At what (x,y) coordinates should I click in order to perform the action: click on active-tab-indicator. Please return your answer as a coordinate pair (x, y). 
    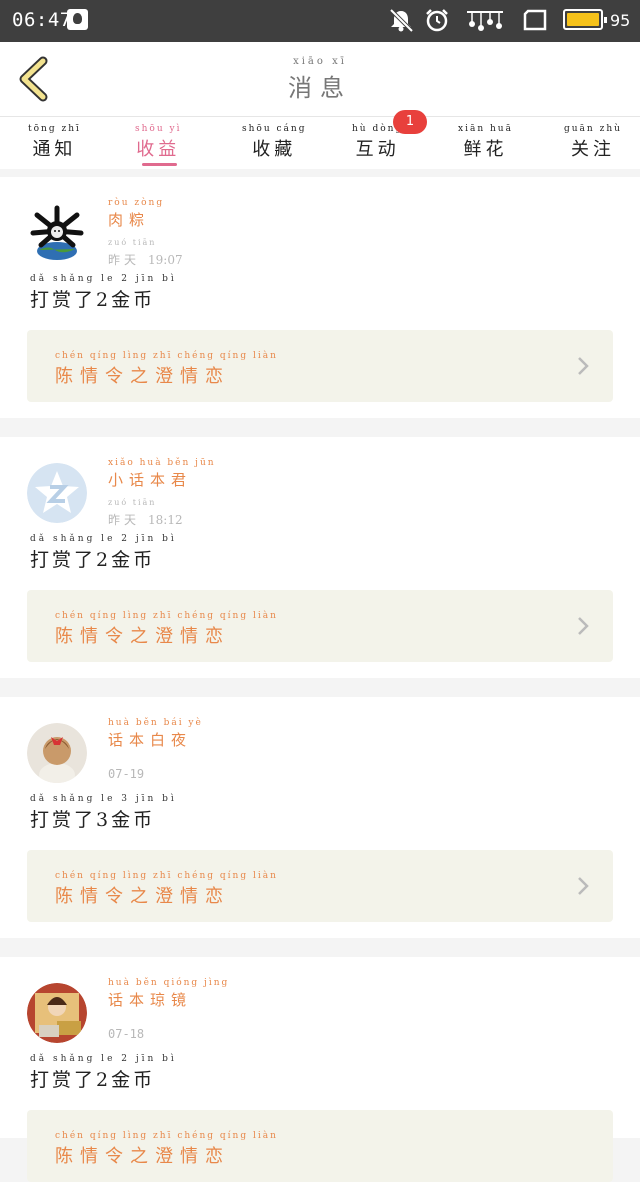
    Looking at the image, I should click on (159, 164).